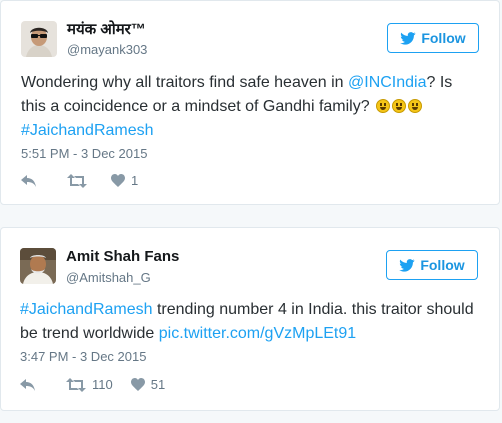 The image size is (502, 423). Describe the element at coordinates (257, 333) in the screenshot. I see `pic-link: pic.twitter.com/gVzMpLEt91` at that location.